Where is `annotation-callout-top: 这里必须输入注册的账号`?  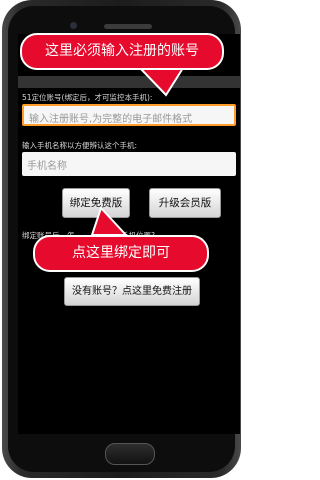
annotation-callout-top: 这里必须输入注册的账号 is located at coordinates (122, 51).